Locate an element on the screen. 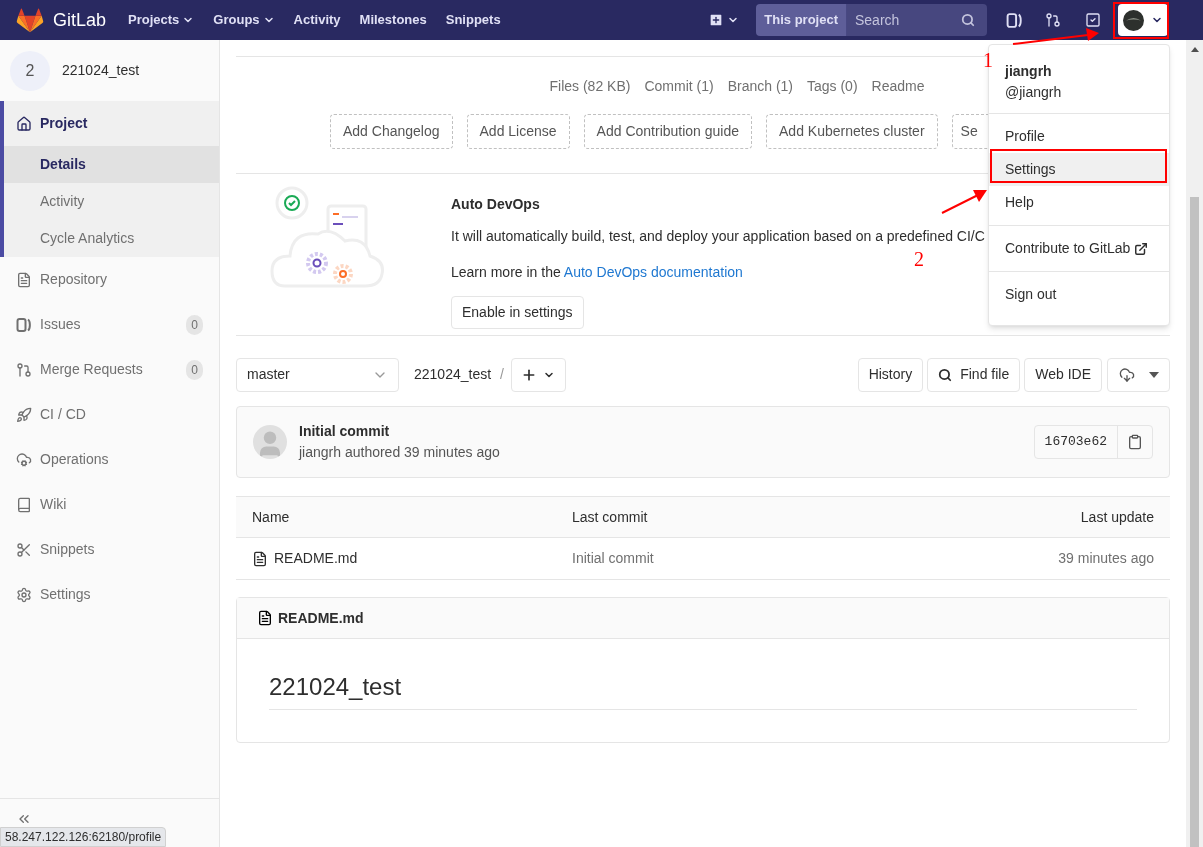 This screenshot has height=847, width=1203. column-header: Last commit is located at coordinates (610, 517).